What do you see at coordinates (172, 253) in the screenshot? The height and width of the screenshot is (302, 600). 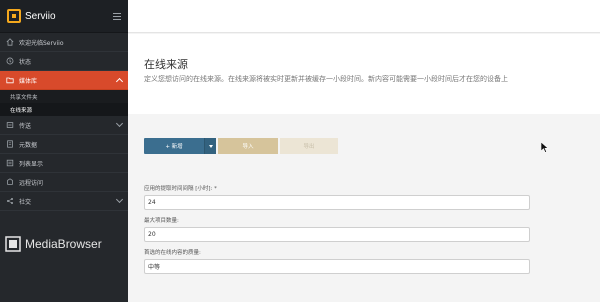 I see `quality-label: 首选的在线内容的质量:` at bounding box center [172, 253].